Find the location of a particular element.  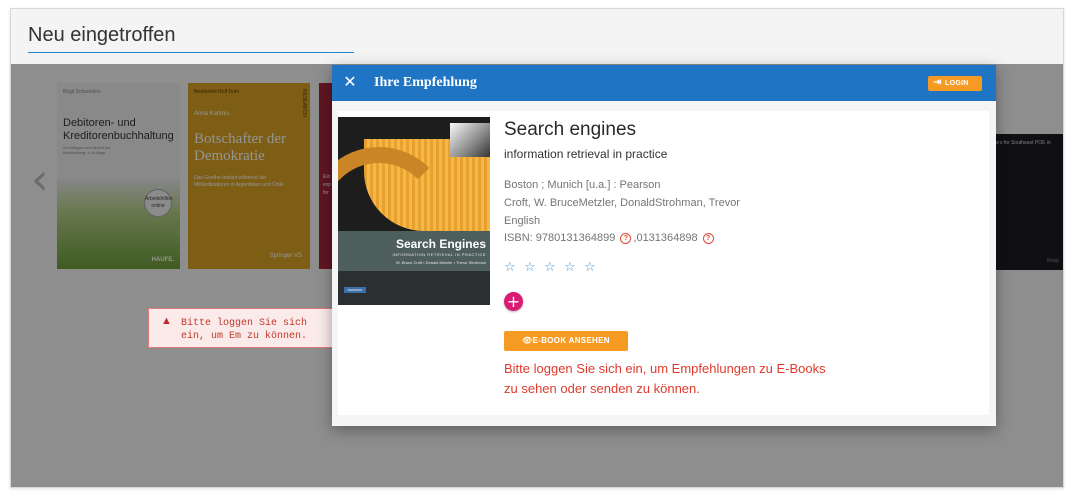

cover-title: Search Engines is located at coordinates (440, 244).